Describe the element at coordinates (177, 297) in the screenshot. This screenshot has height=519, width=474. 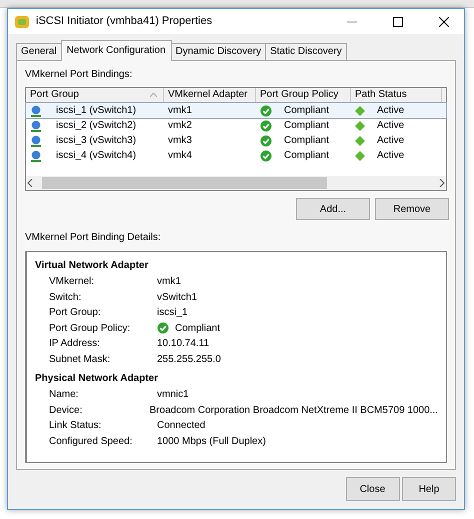
I see `field-value: vSwitch1` at that location.